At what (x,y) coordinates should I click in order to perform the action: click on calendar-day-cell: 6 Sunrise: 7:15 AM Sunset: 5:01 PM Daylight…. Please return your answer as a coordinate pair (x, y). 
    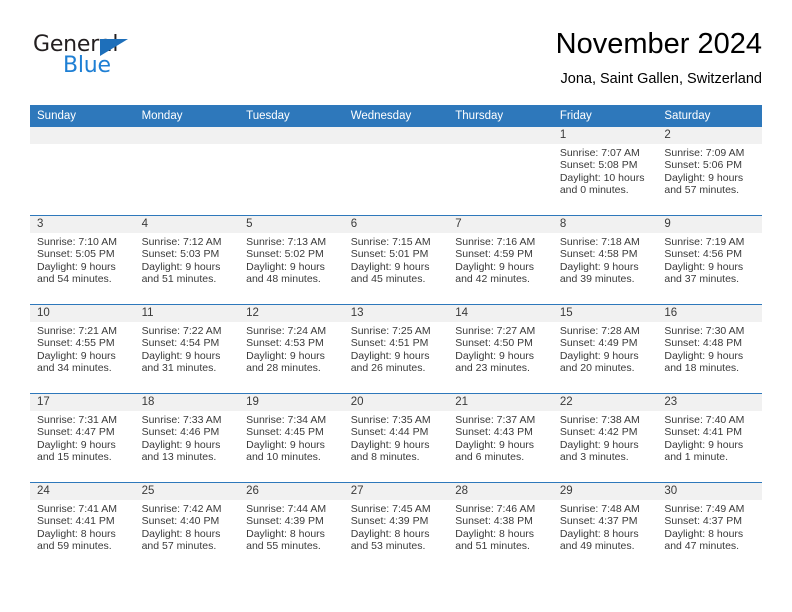
    Looking at the image, I should click on (396, 260).